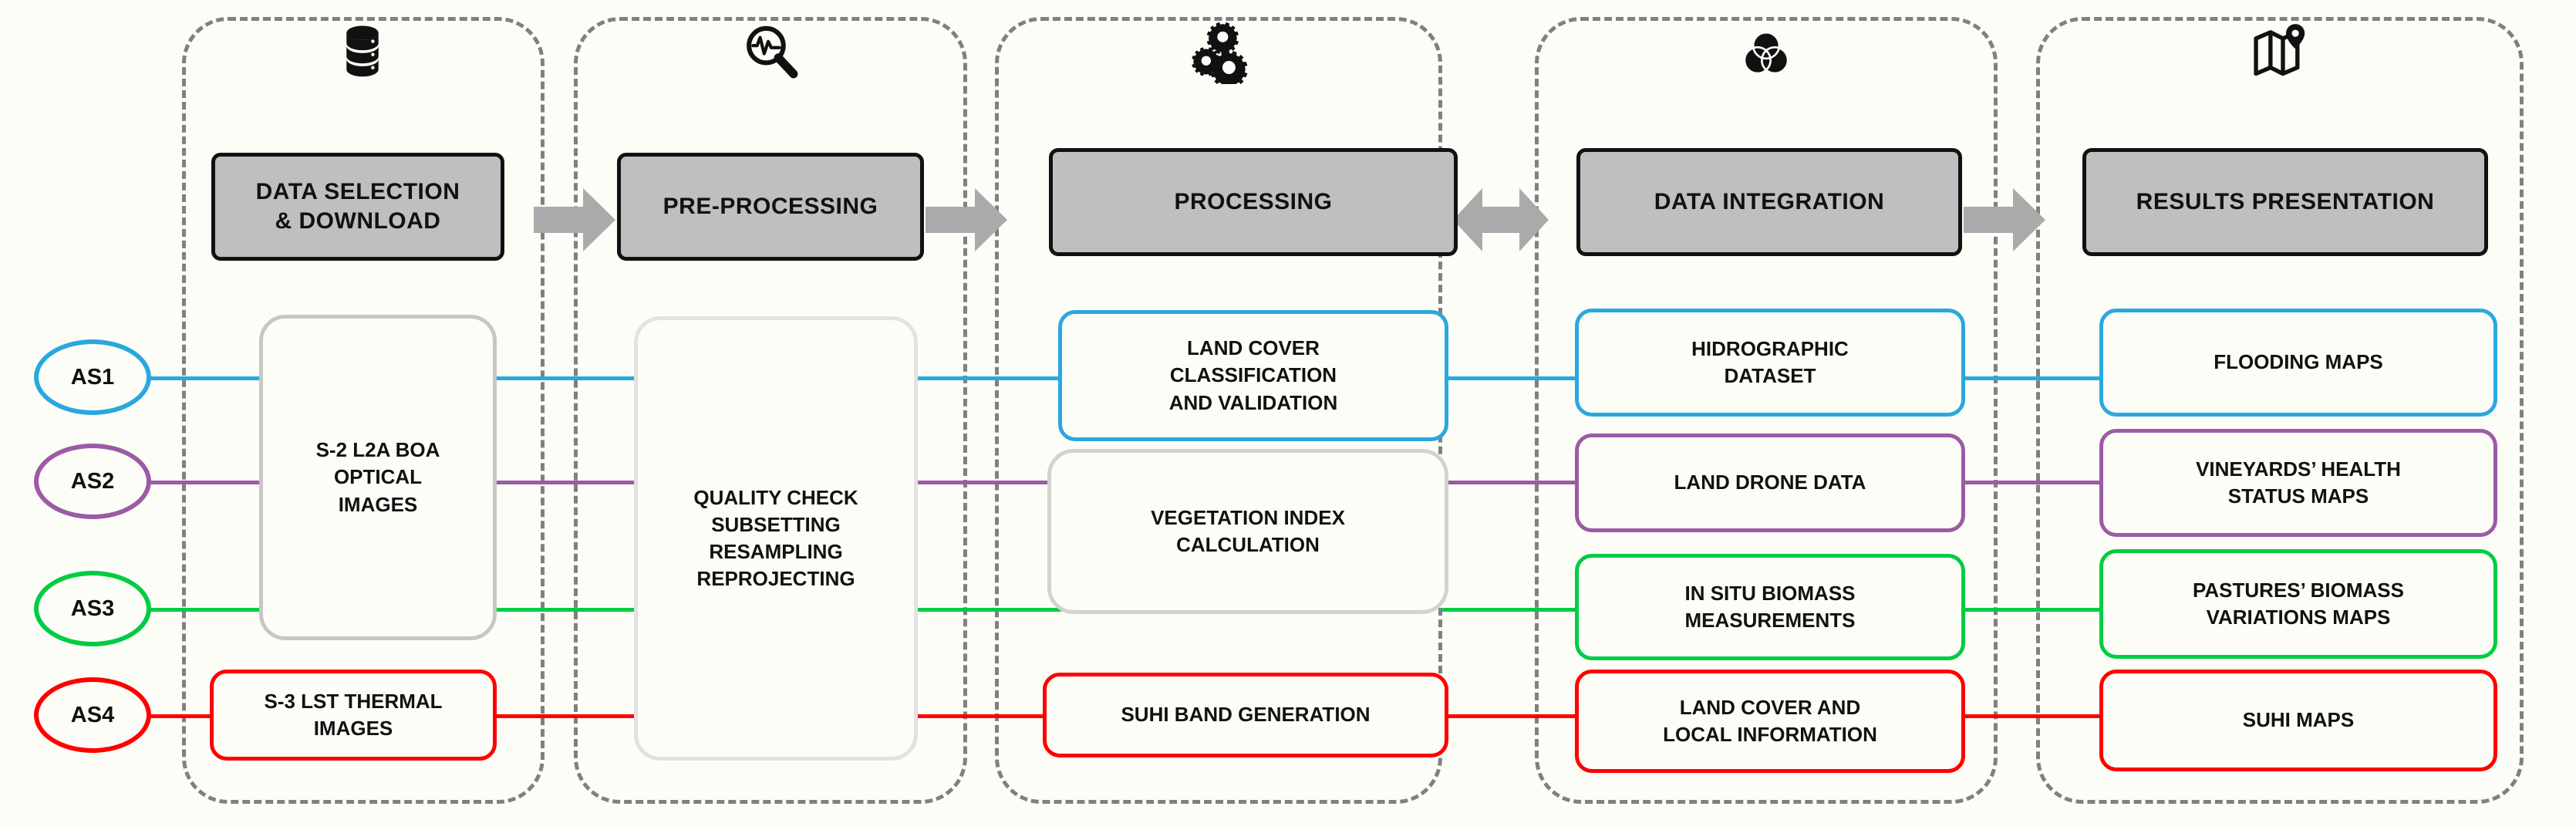 Image resolution: width=2576 pixels, height=830 pixels. What do you see at coordinates (565, 482) in the screenshot?
I see `link-as2-seg2` at bounding box center [565, 482].